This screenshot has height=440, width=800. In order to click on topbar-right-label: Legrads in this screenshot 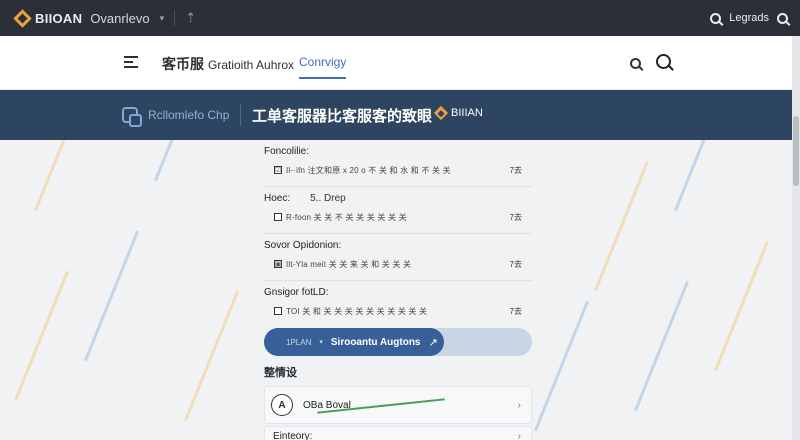, I will do `click(749, 18)`.